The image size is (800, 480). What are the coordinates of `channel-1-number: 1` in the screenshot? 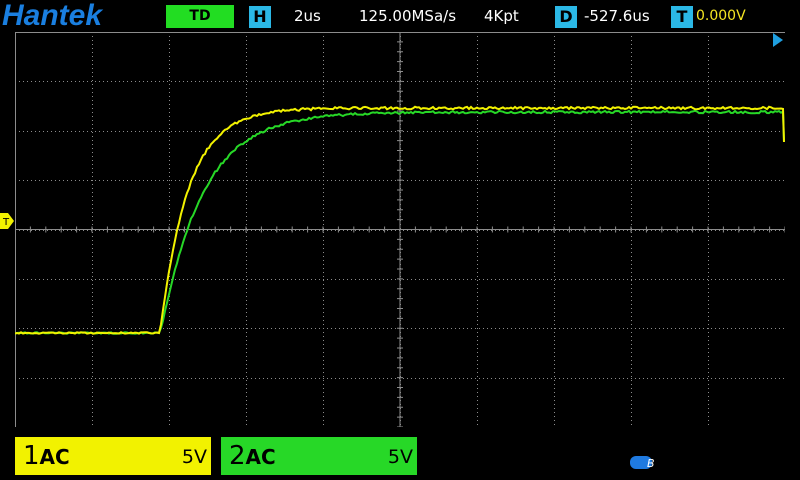 It's located at (31, 456).